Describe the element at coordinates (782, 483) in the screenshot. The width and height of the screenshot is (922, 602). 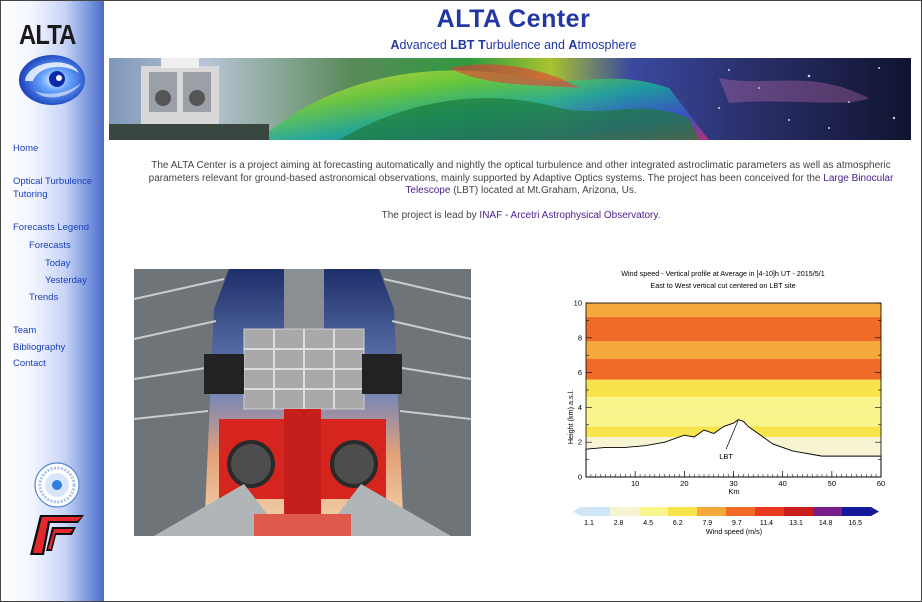
I see `x-tick-label: 40` at that location.